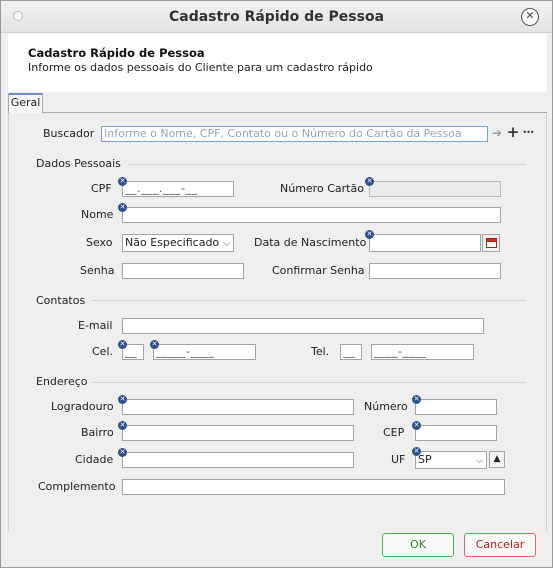 The width and height of the screenshot is (553, 568). Describe the element at coordinates (451, 460) in the screenshot. I see `uf-select: SP ⌵` at that location.